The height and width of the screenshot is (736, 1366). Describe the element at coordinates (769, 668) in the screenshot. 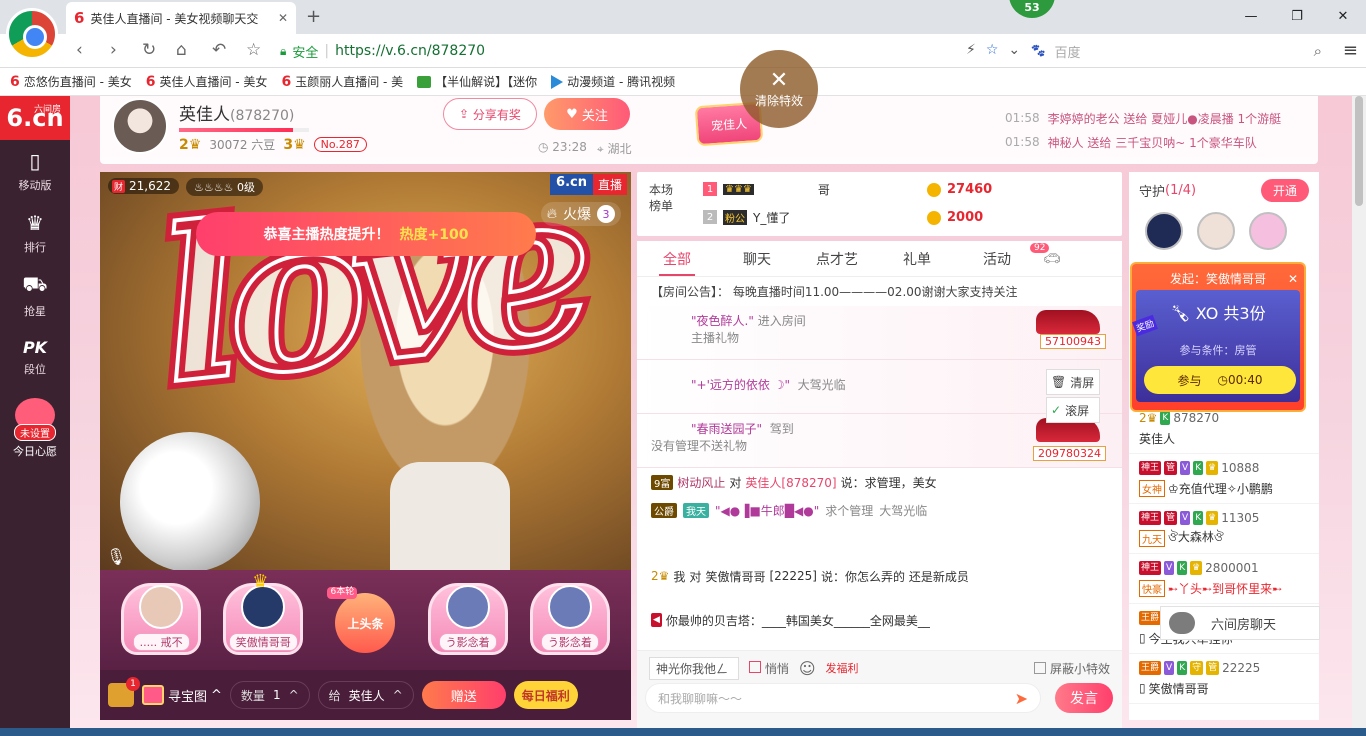

I see `whisper-toggle: 悄悄` at that location.